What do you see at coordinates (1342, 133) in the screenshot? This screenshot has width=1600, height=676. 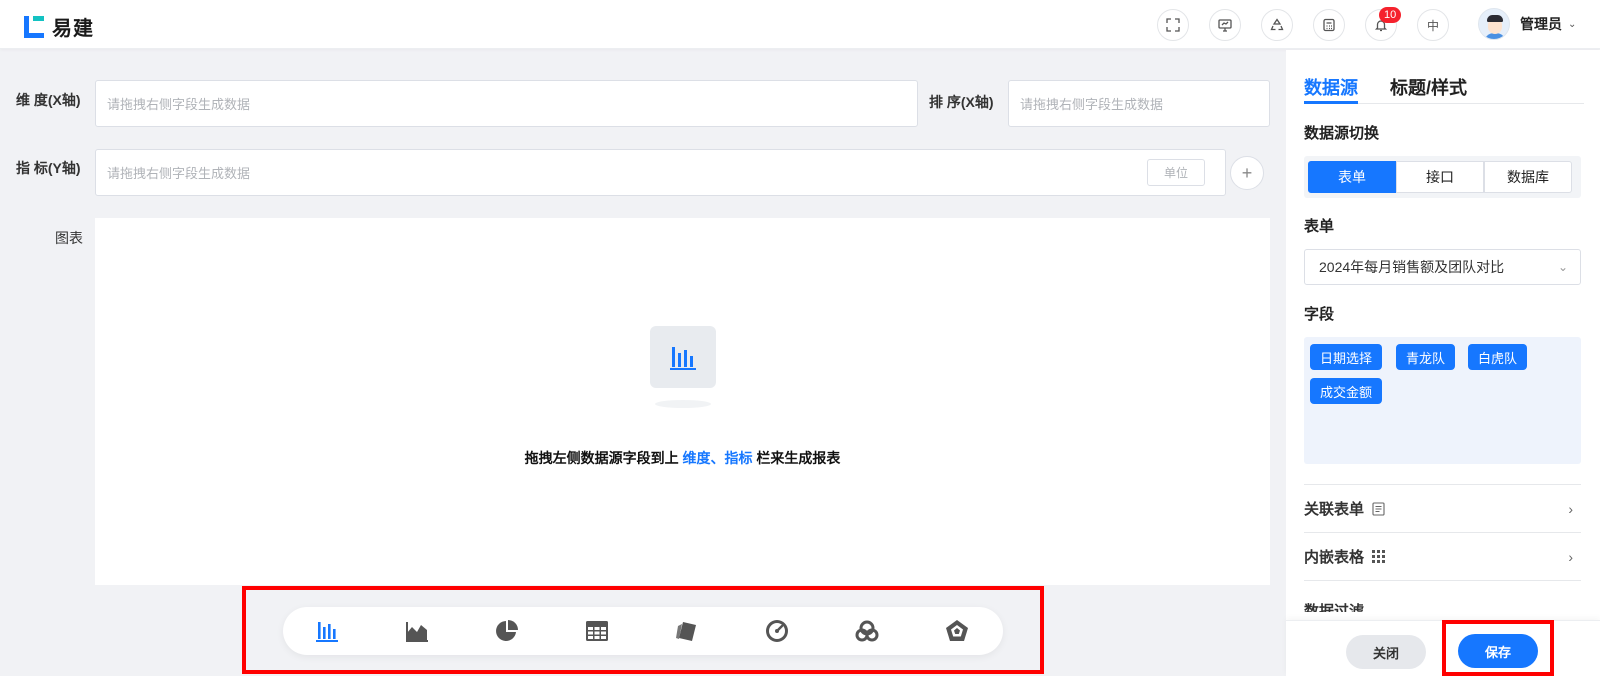 I see `source-switch-title: 数据源切换` at bounding box center [1342, 133].